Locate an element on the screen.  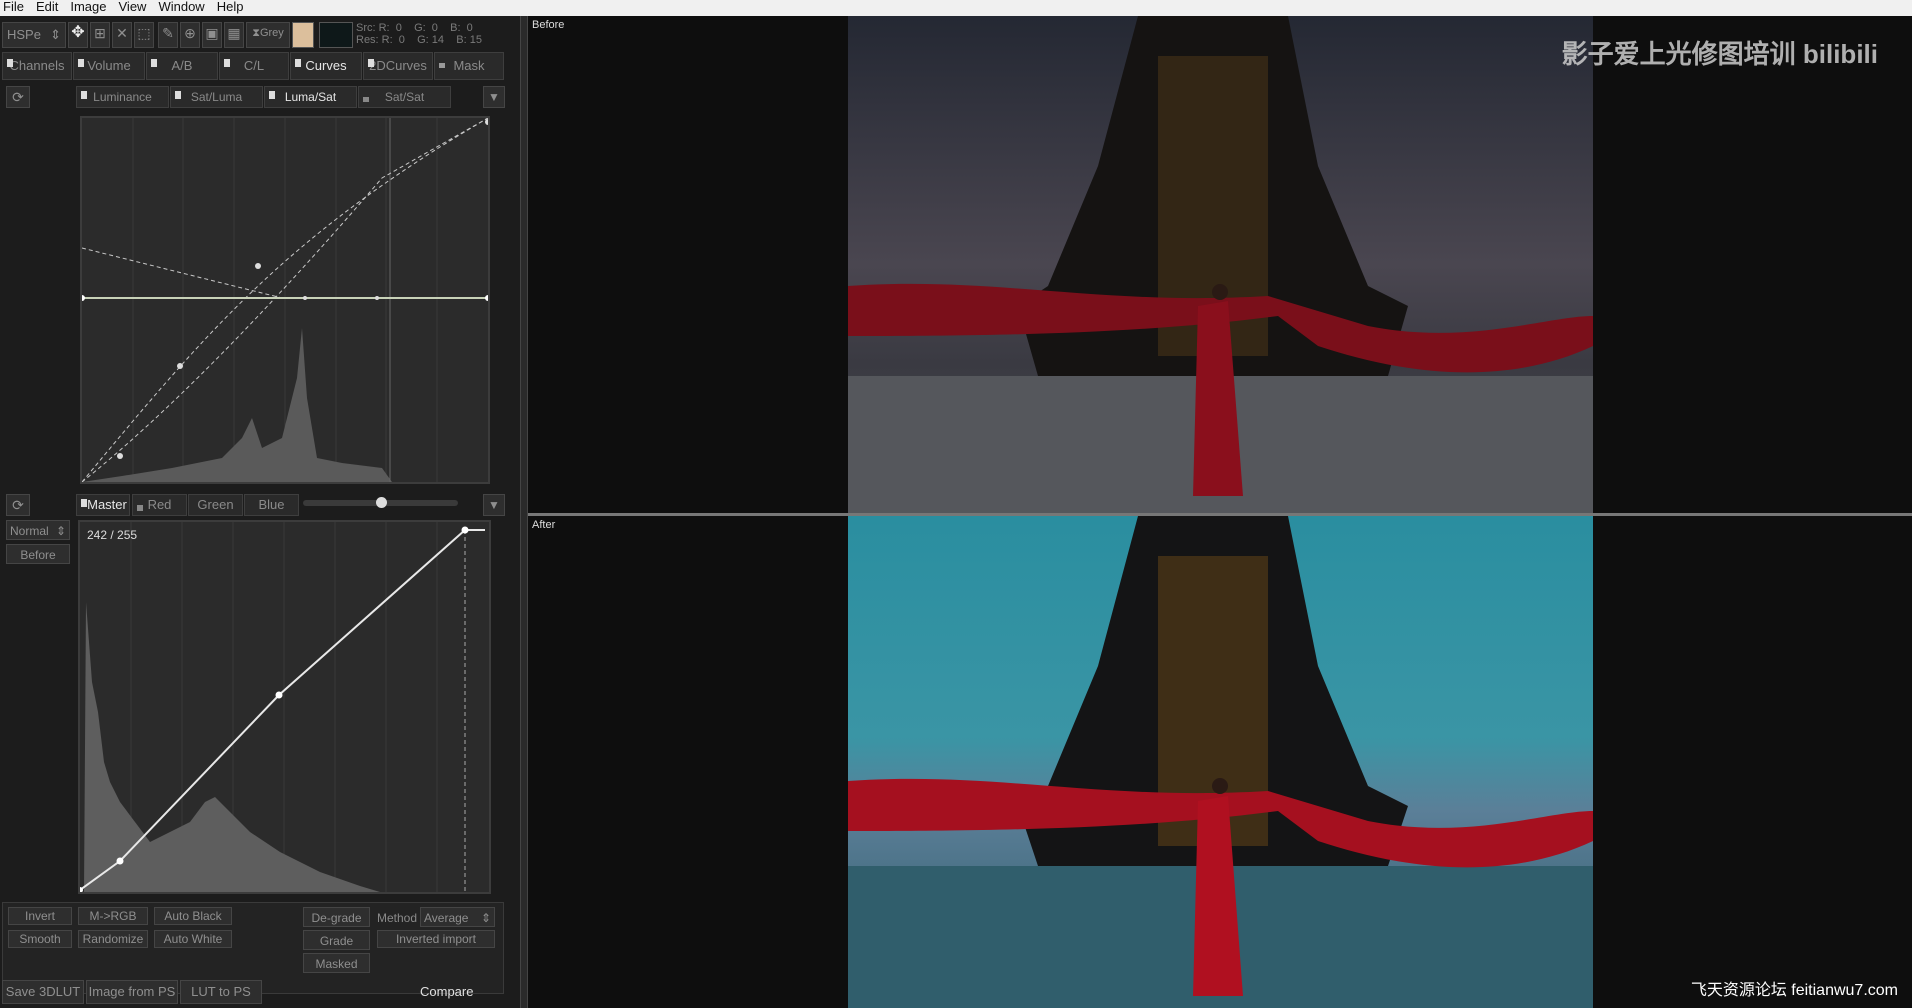
before-button: Before is located at coordinates (38, 554).